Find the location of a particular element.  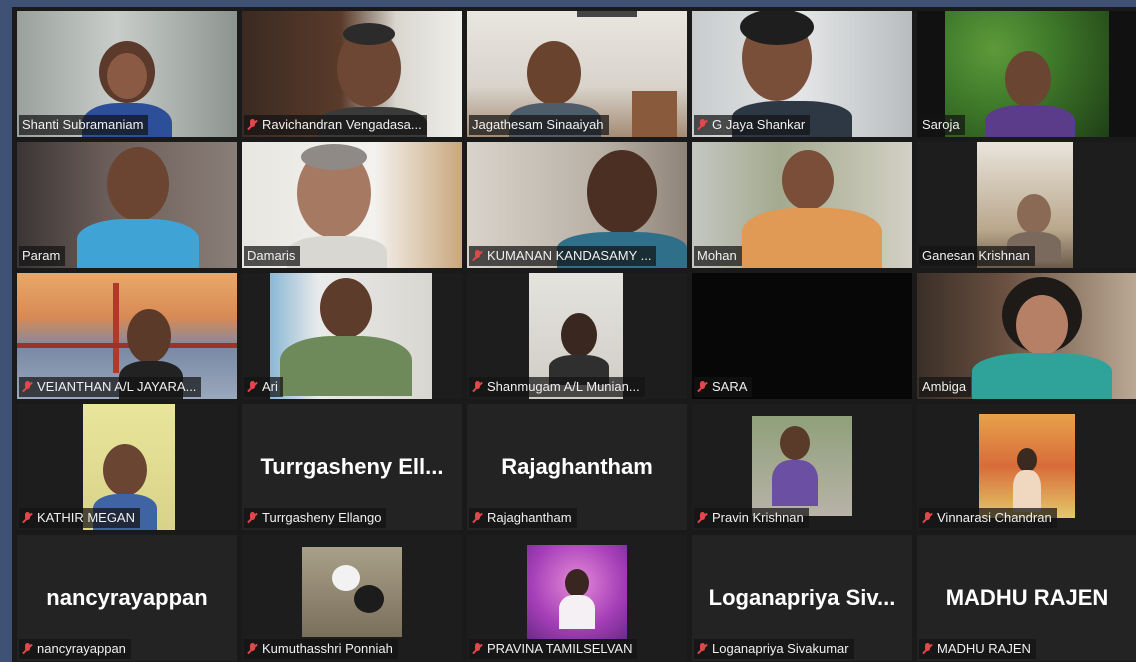

panda-head is located at coordinates (346, 578).